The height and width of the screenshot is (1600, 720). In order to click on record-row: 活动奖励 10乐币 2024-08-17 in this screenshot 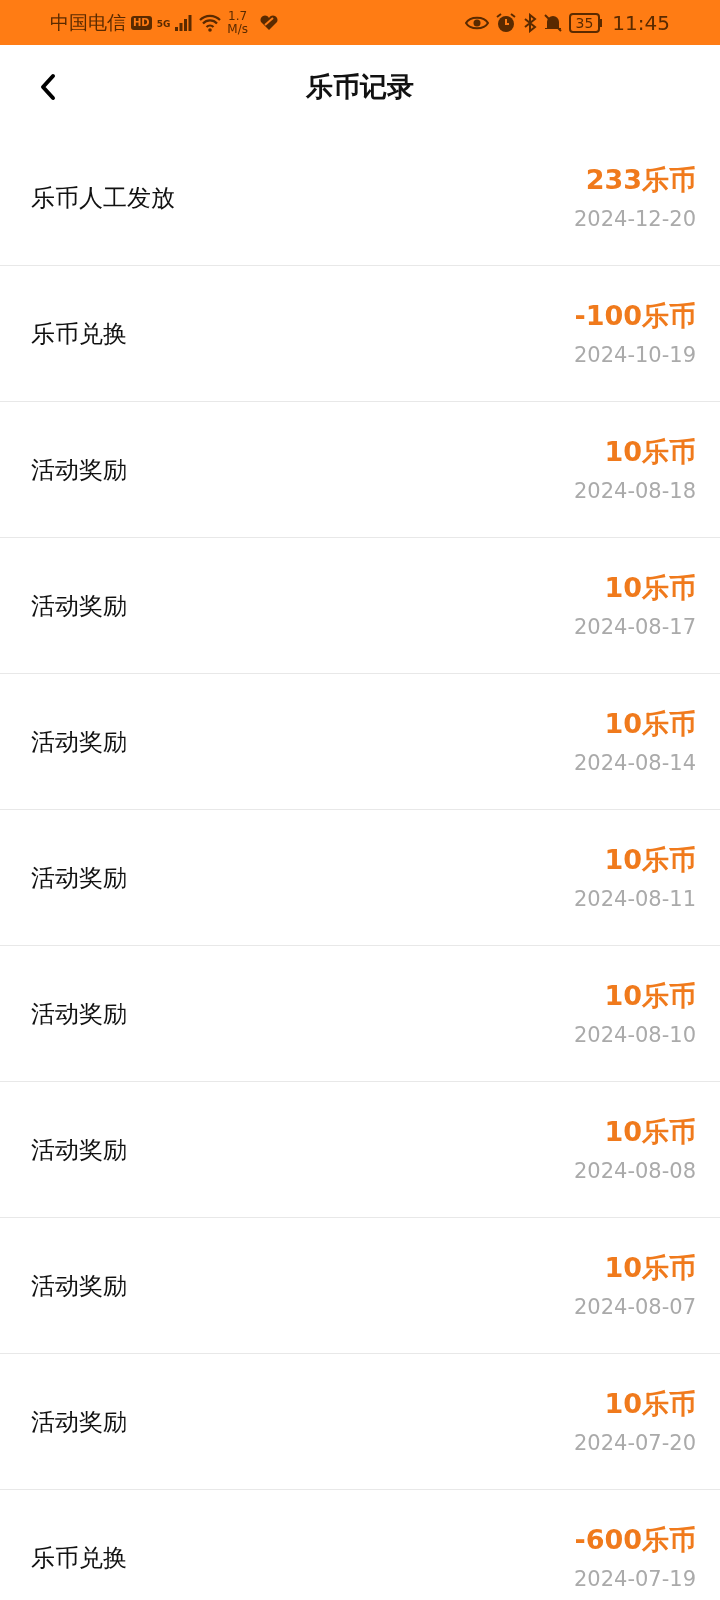, I will do `click(360, 606)`.